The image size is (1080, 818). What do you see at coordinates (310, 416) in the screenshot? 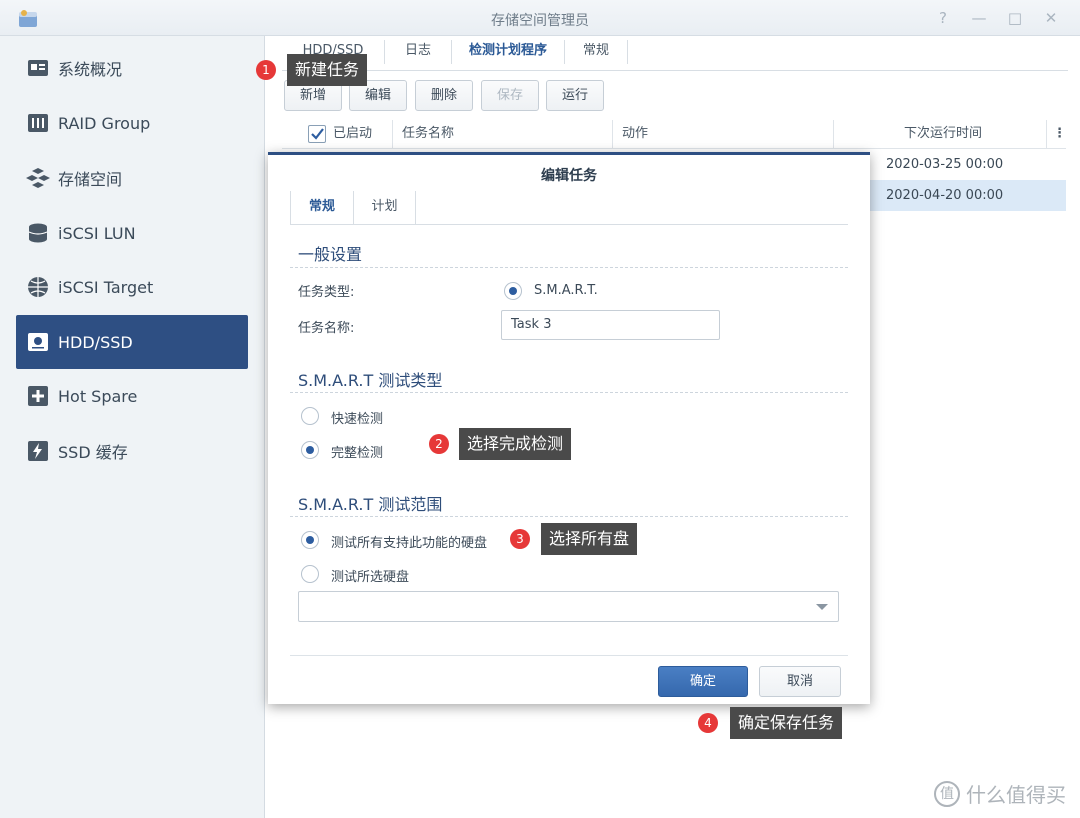
I see `quick-test-radio` at bounding box center [310, 416].